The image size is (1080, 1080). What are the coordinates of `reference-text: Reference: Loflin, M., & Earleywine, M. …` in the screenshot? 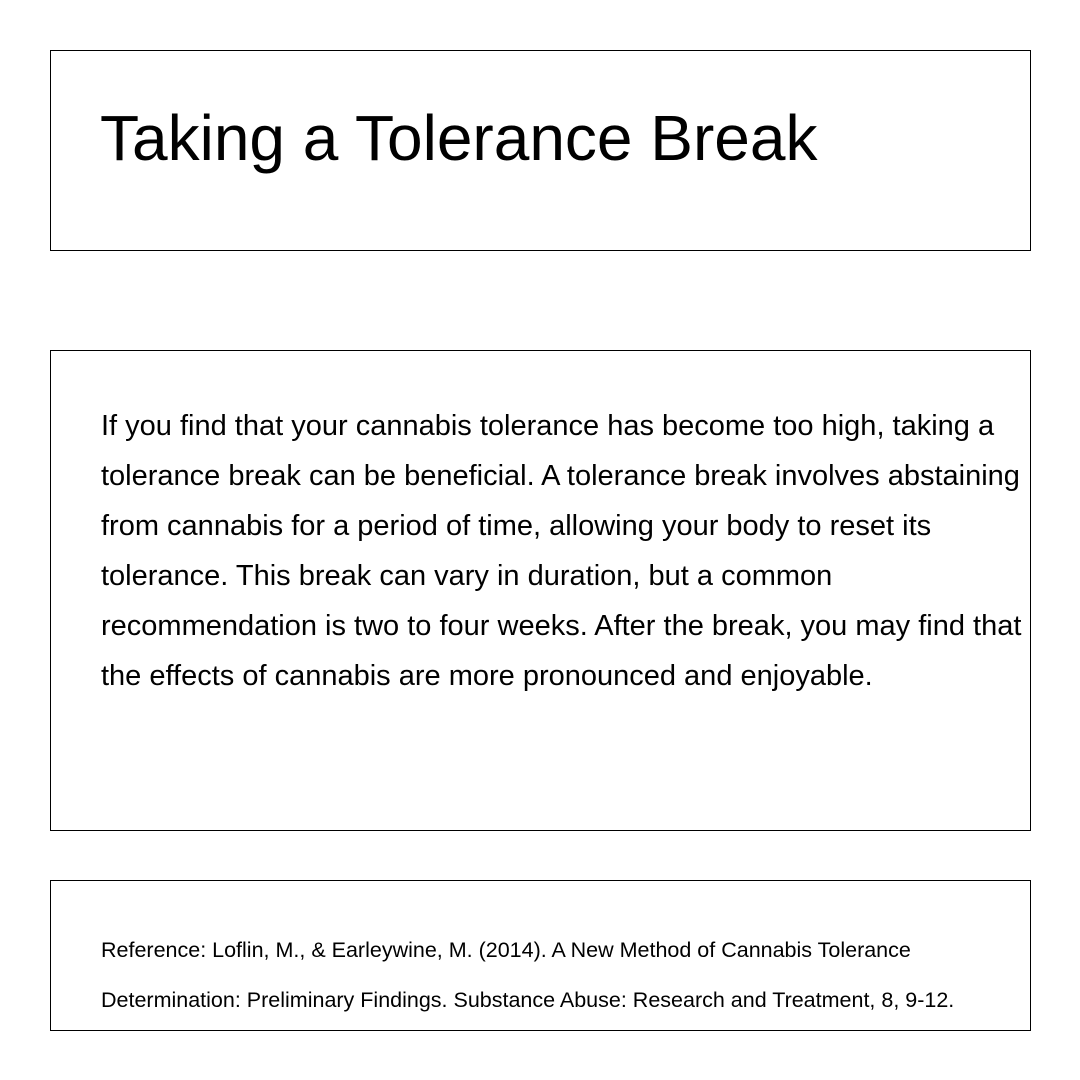 It's located at (528, 975).